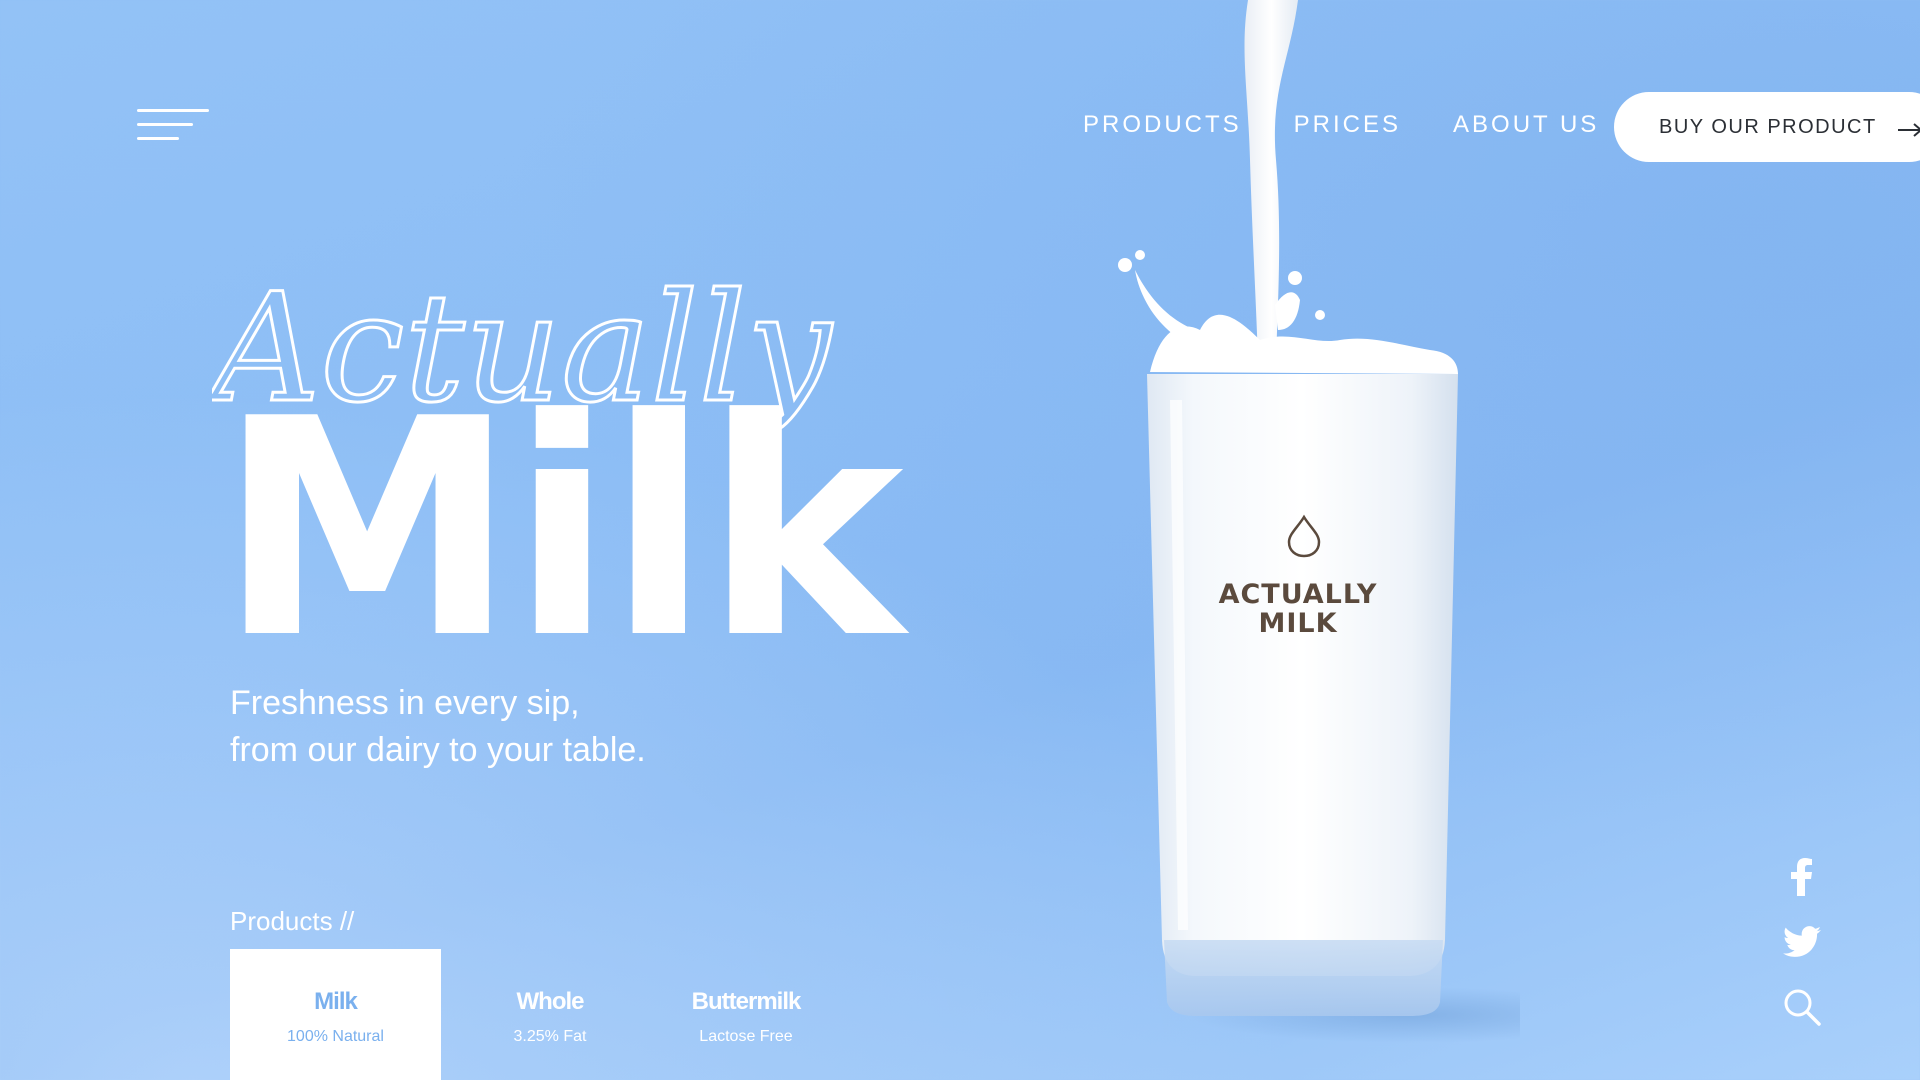 The width and height of the screenshot is (1920, 1080). I want to click on product-tab-milk: Milk 100% Natural, so click(335, 1014).